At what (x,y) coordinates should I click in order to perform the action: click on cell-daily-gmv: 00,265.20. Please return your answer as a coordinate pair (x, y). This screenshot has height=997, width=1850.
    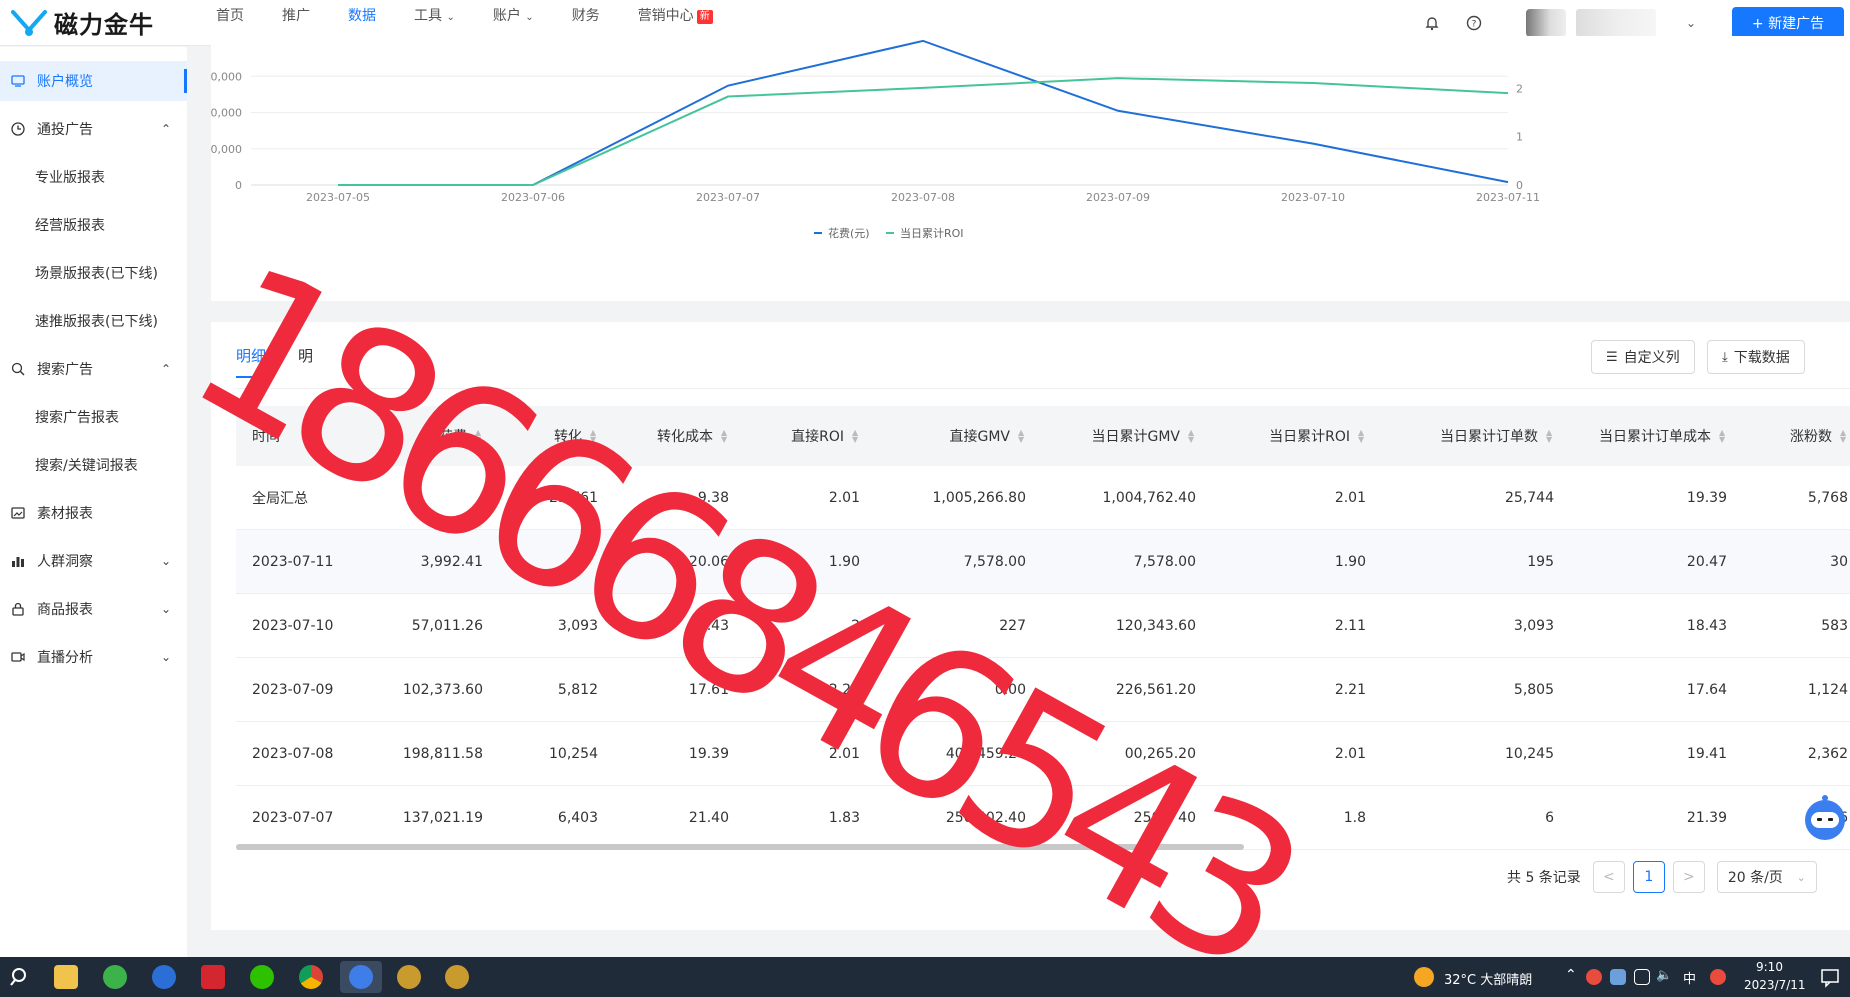
    Looking at the image, I should click on (1160, 753).